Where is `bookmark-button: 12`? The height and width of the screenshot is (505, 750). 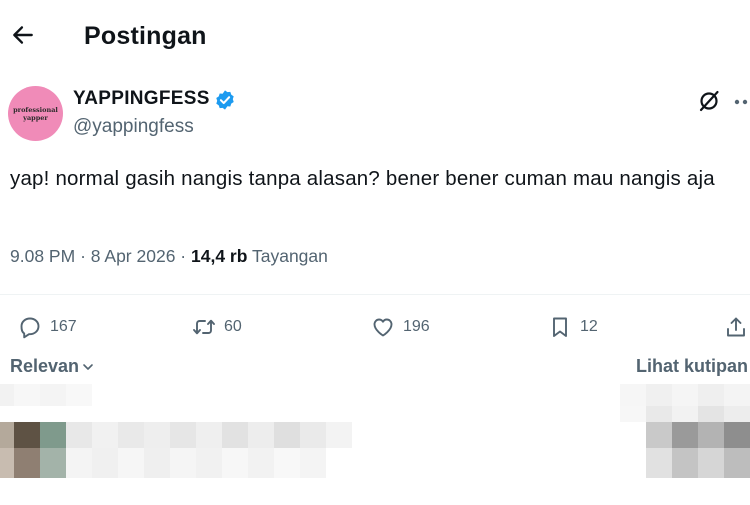
bookmark-button: 12 is located at coordinates (573, 327).